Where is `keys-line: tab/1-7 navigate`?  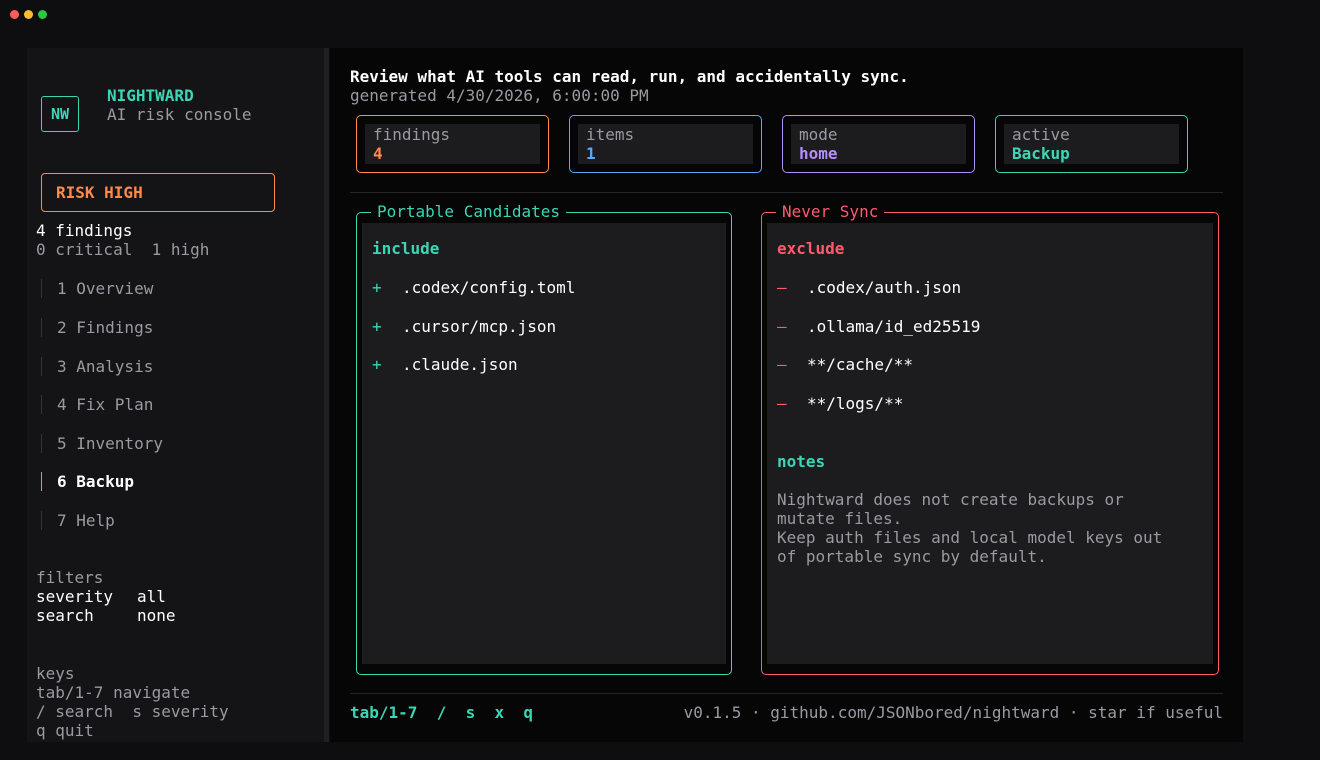
keys-line: tab/1-7 navigate is located at coordinates (113, 692).